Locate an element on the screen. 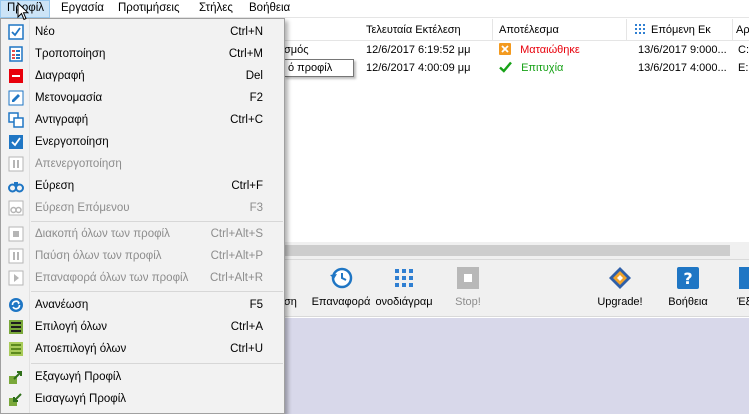 The image size is (749, 414). toolbar-button-partial: ση is located at coordinates (295, 288).